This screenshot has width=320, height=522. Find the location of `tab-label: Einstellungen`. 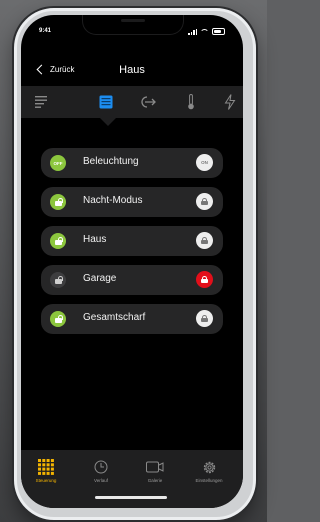

tab-label: Einstellungen is located at coordinates (209, 480).